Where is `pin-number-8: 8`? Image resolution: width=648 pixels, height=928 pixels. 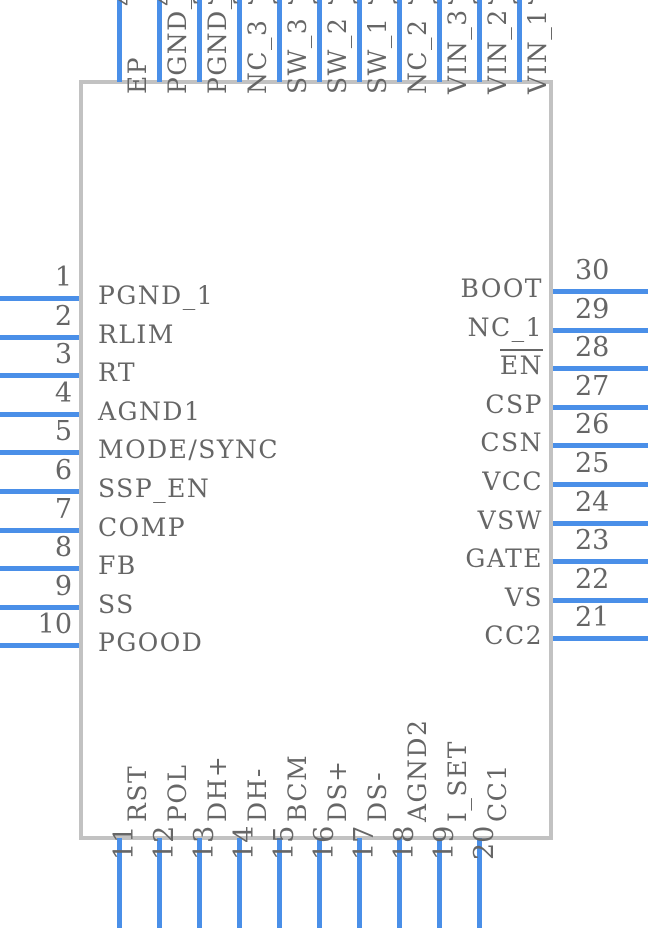 pin-number-8: 8 is located at coordinates (63, 547).